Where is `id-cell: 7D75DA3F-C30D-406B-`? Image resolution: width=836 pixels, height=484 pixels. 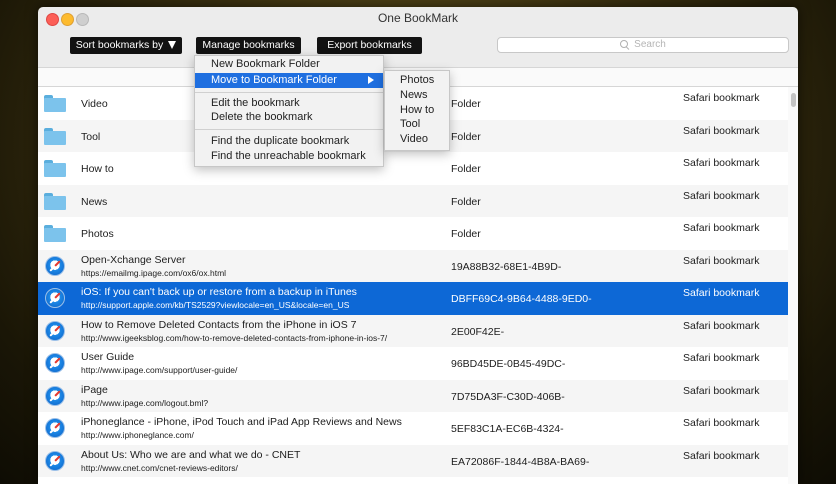
id-cell: 7D75DA3F-C30D-406B- is located at coordinates (508, 396).